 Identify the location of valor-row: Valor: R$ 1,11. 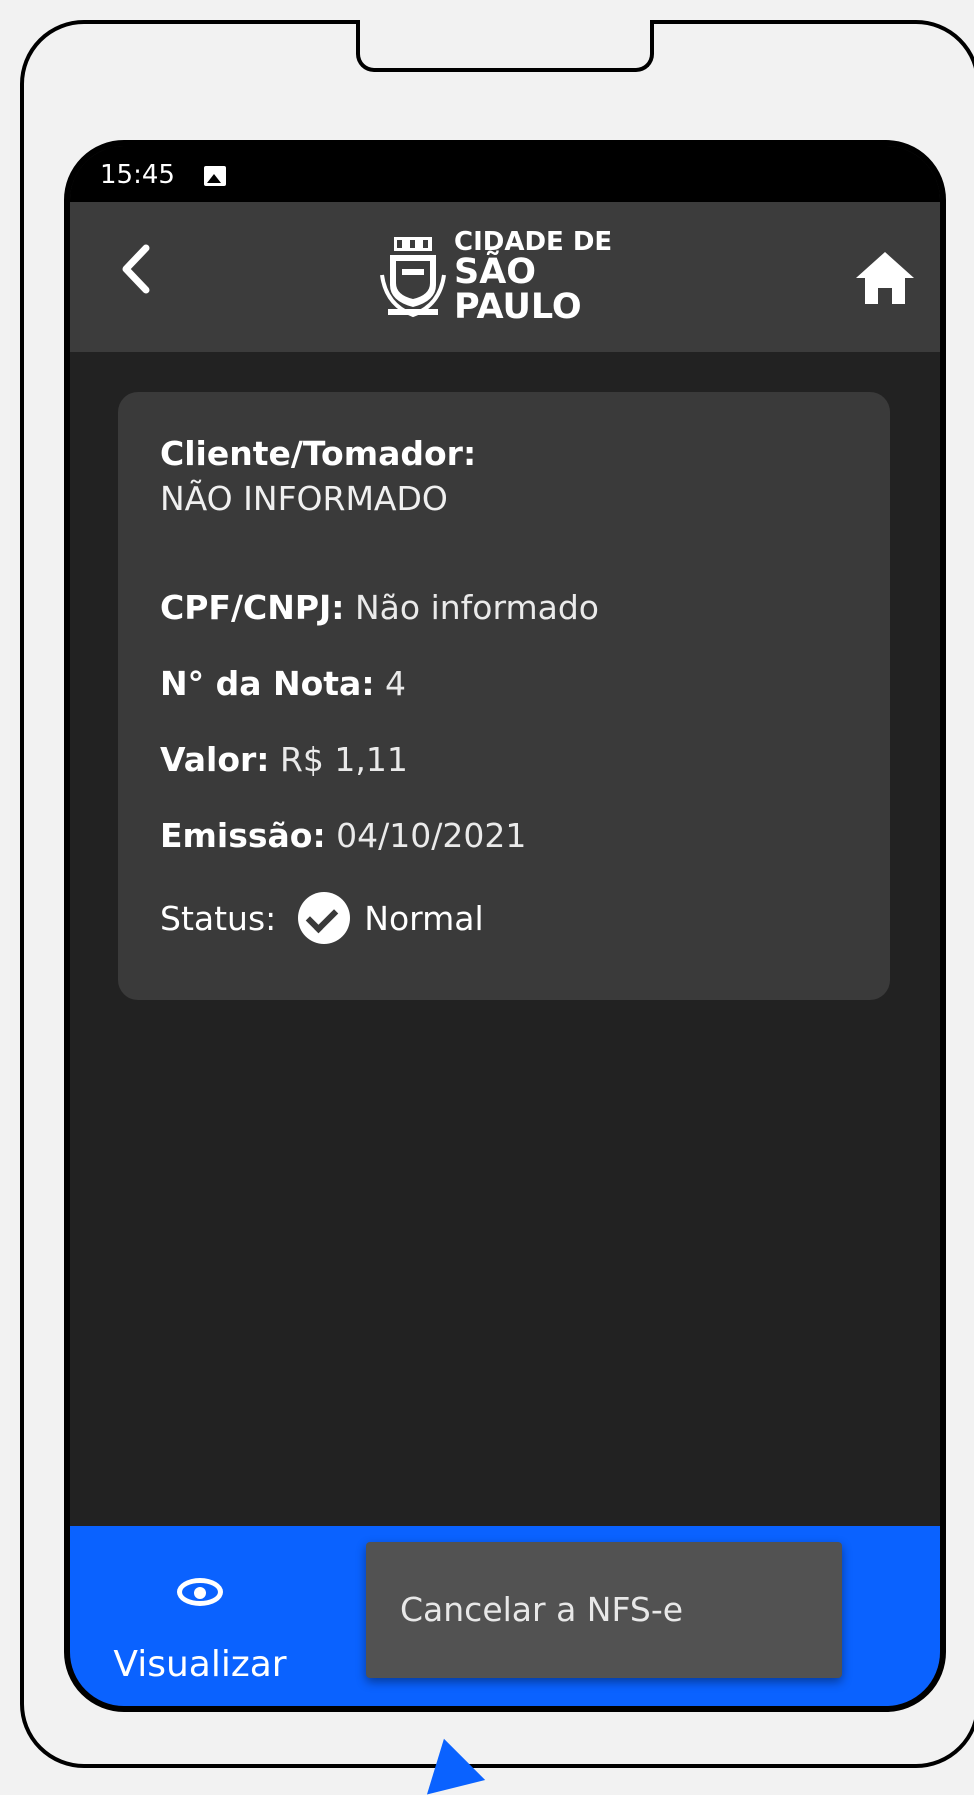
(284, 759).